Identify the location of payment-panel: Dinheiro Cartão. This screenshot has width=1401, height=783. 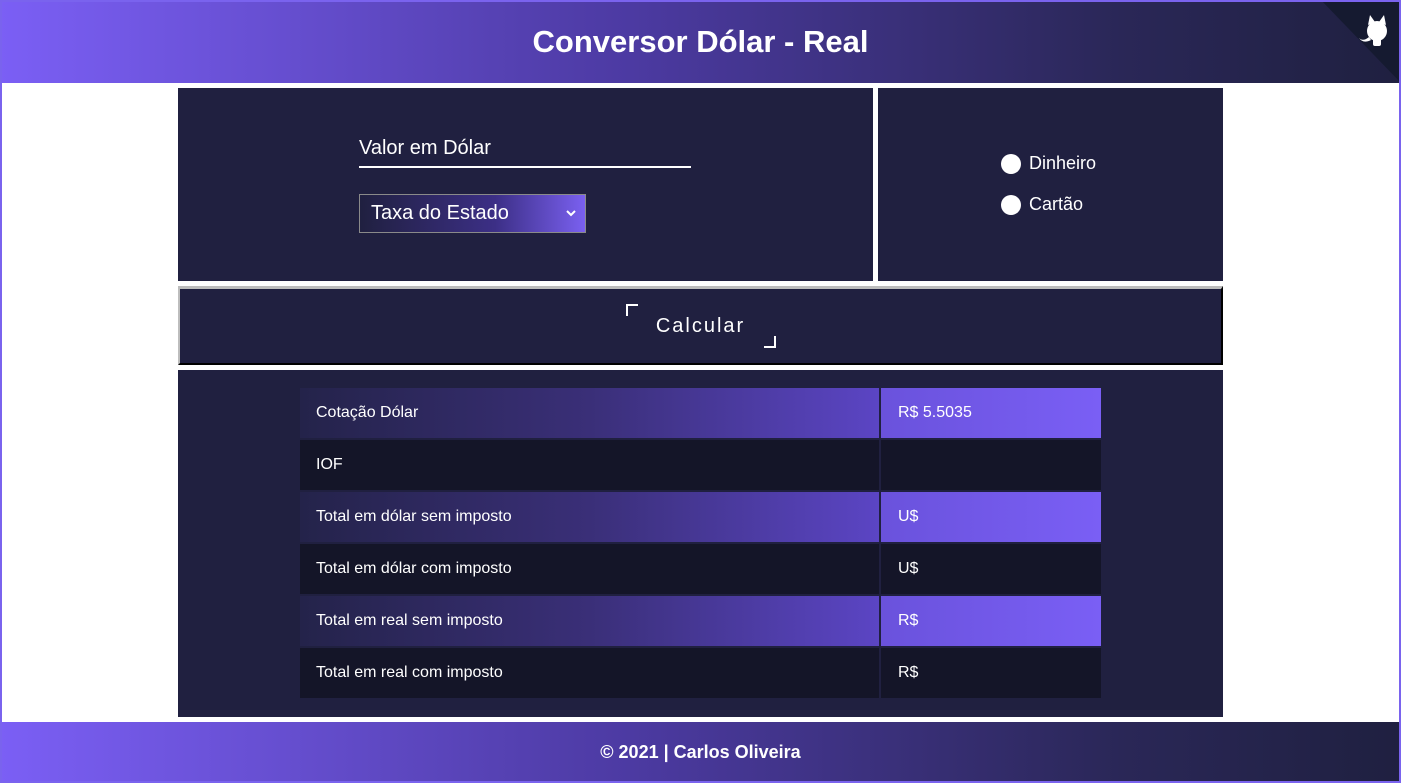
(1050, 184).